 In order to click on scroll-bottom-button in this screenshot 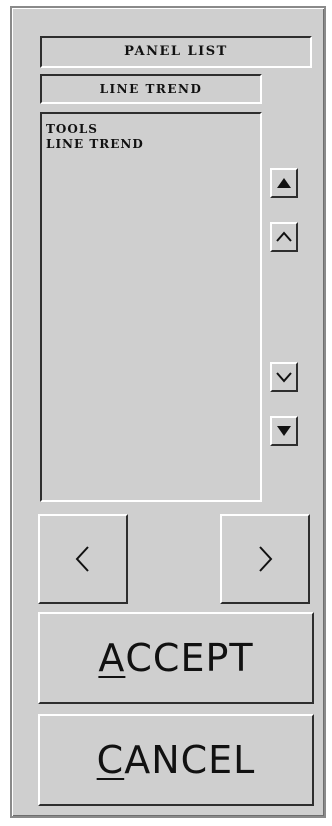, I will do `click(284, 431)`.